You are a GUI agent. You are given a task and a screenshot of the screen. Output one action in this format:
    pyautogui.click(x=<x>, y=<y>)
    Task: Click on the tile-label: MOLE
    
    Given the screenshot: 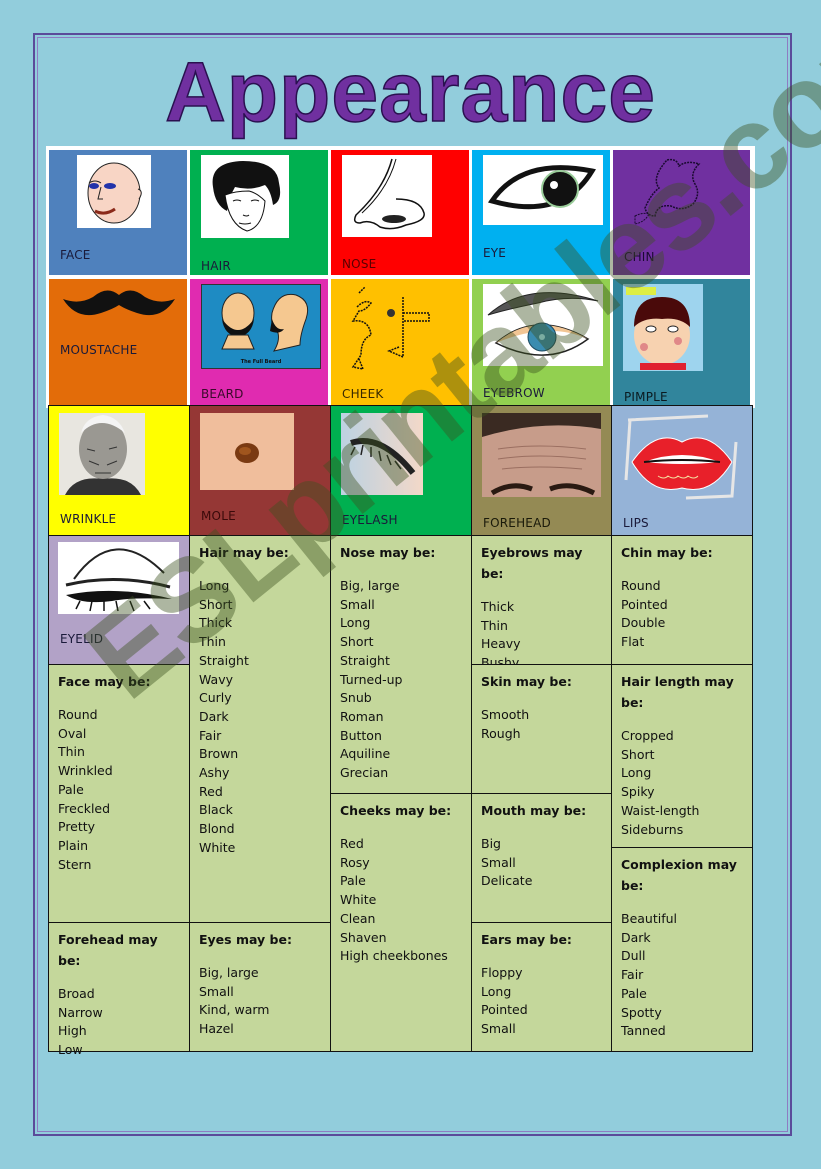 What is the action you would take?
    pyautogui.click(x=218, y=516)
    